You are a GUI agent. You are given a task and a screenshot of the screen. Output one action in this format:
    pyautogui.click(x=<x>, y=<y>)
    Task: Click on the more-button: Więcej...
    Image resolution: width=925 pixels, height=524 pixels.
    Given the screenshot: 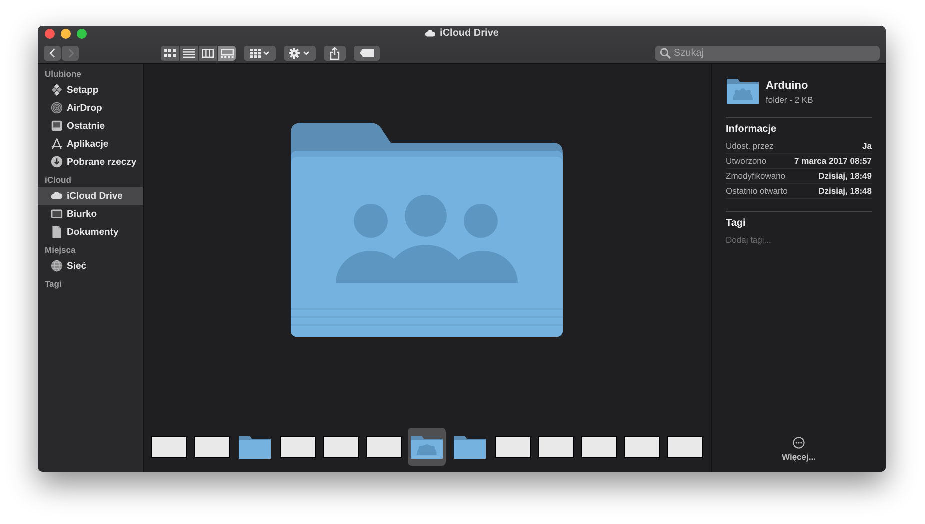 What is the action you would take?
    pyautogui.click(x=799, y=449)
    